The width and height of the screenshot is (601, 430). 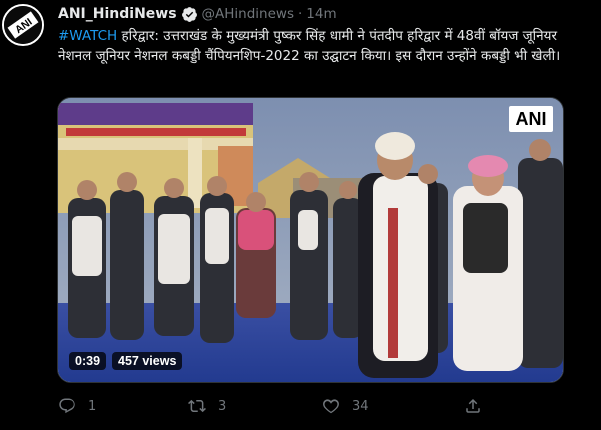 I want to click on verified-badge-icon, so click(x=189, y=14).